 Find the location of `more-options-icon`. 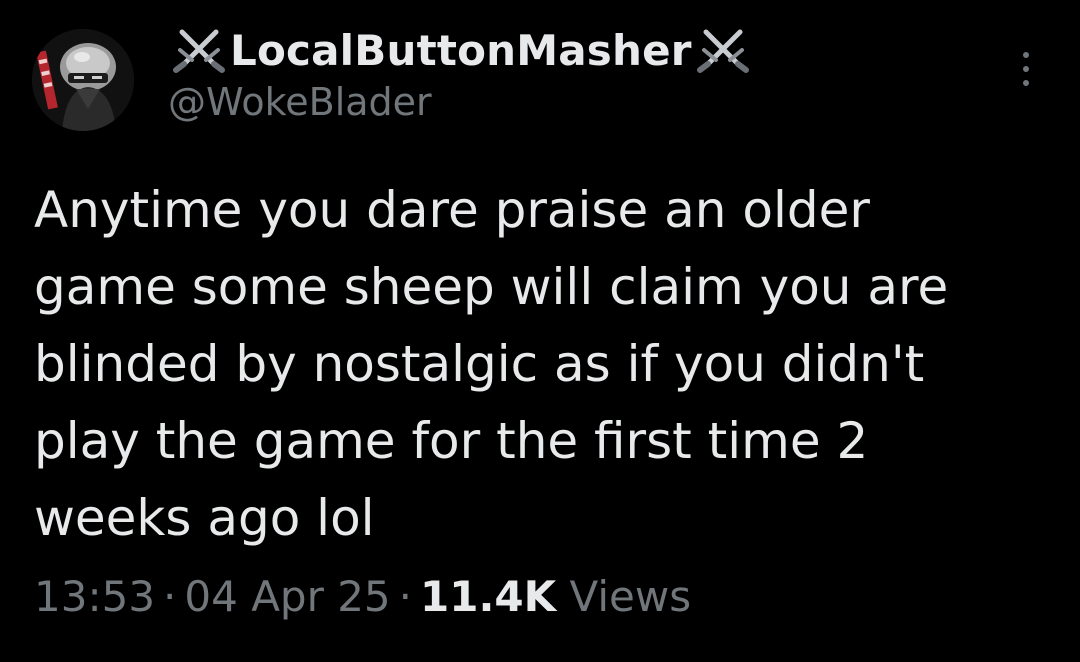

more-options-icon is located at coordinates (1026, 69).